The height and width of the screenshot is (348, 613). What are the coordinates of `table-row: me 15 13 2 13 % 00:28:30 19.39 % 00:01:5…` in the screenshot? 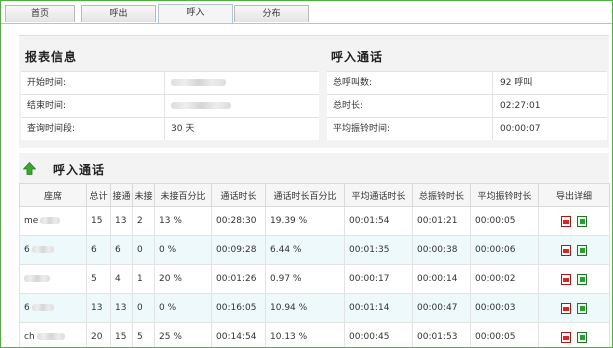 It's located at (314, 221).